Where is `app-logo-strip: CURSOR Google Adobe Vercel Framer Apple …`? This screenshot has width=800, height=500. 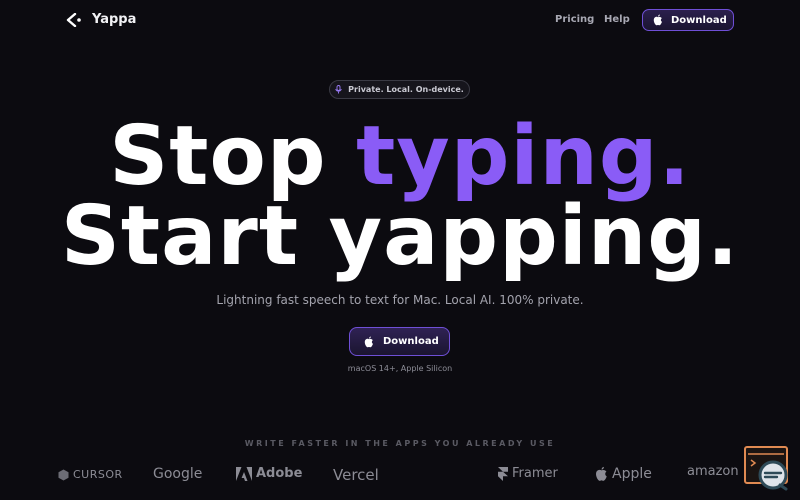
app-logo-strip: CURSOR Google Adobe Vercel Framer Apple … is located at coordinates (400, 477).